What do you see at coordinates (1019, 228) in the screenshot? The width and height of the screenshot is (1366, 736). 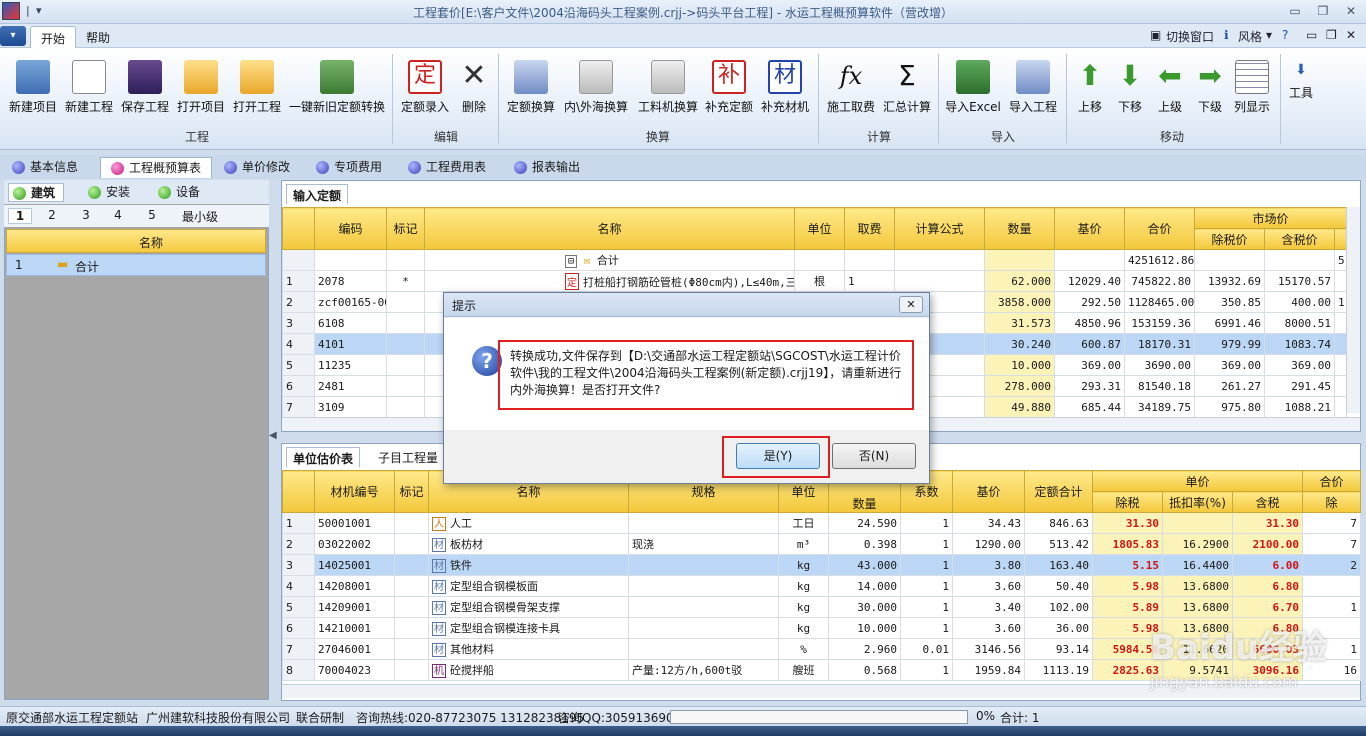 I see `col-qty: 数量` at bounding box center [1019, 228].